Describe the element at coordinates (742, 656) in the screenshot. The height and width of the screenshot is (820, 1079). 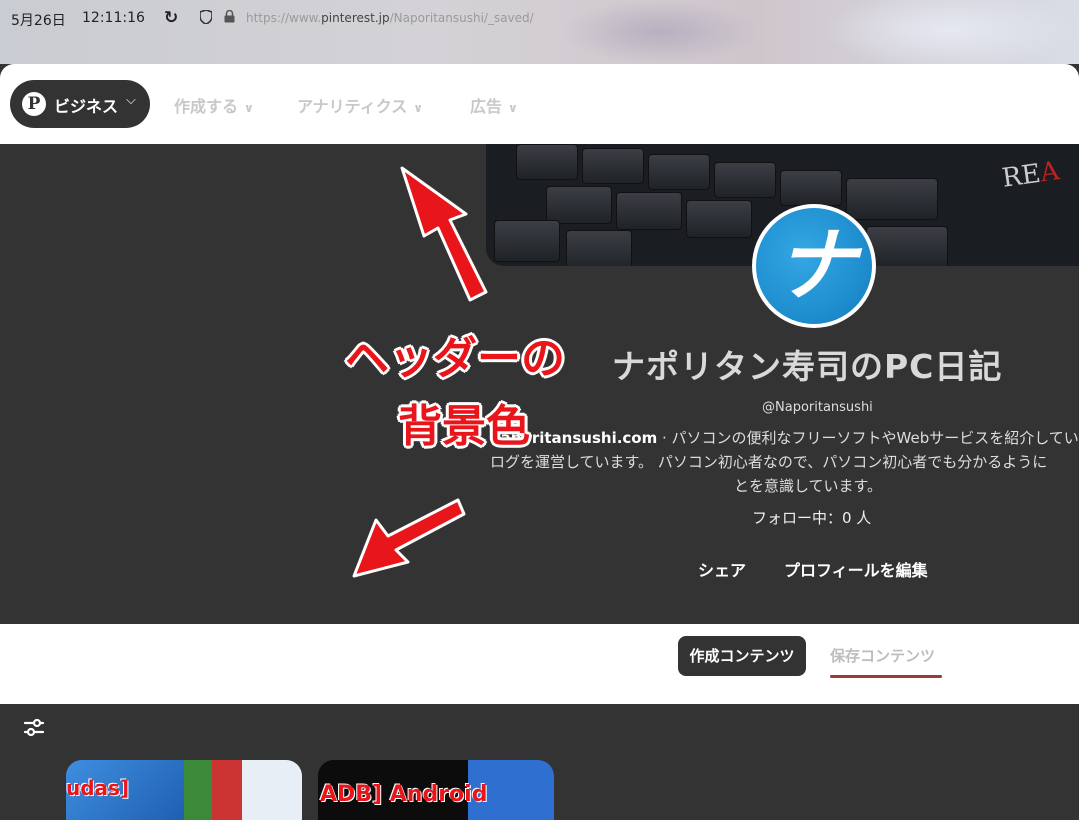
I see `tab-created-content: 作成コンテンツ` at that location.